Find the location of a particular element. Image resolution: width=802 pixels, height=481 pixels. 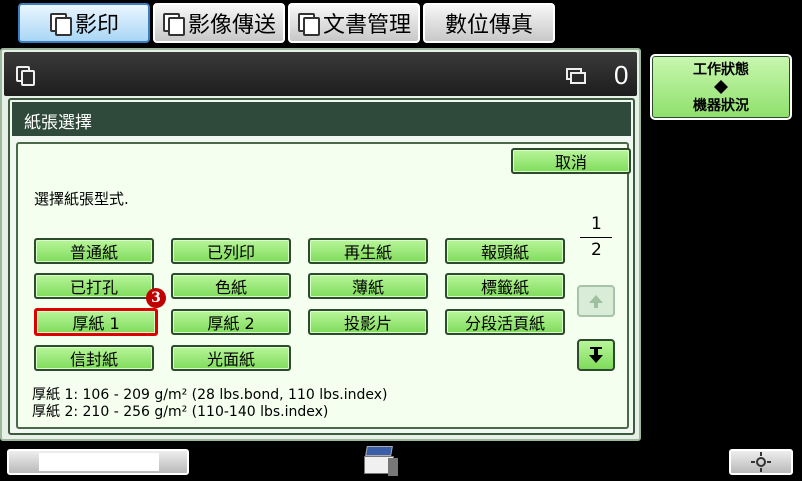

job-status-toggle-button: 工作狀態 機器狀況 is located at coordinates (721, 87).